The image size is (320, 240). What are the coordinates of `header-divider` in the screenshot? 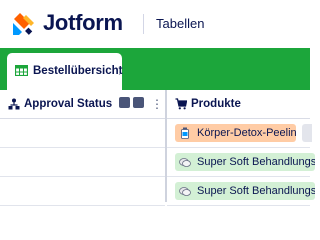 It's located at (143, 24).